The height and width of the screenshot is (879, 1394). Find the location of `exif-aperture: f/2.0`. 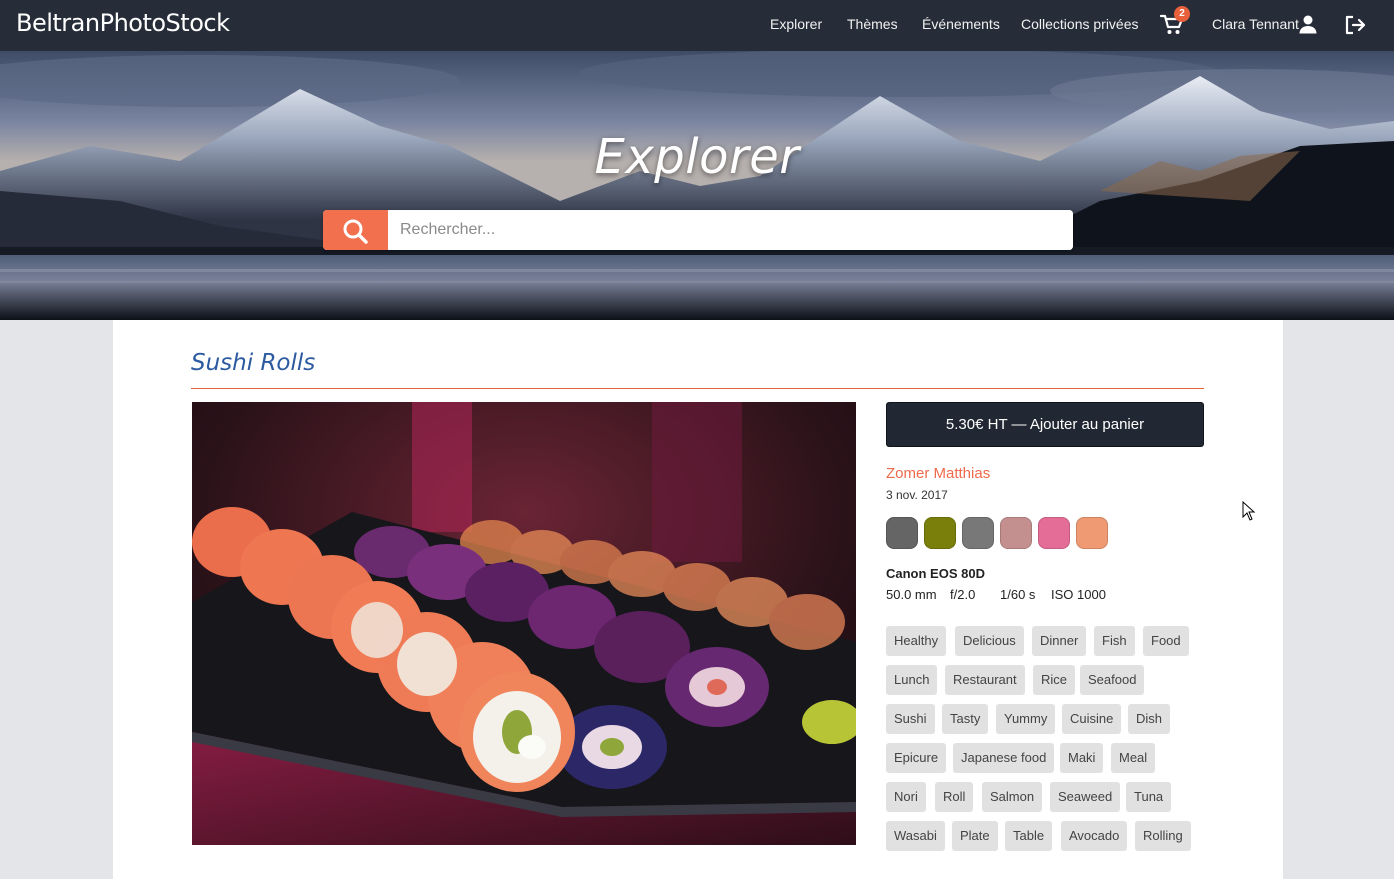

exif-aperture: f/2.0 is located at coordinates (963, 594).